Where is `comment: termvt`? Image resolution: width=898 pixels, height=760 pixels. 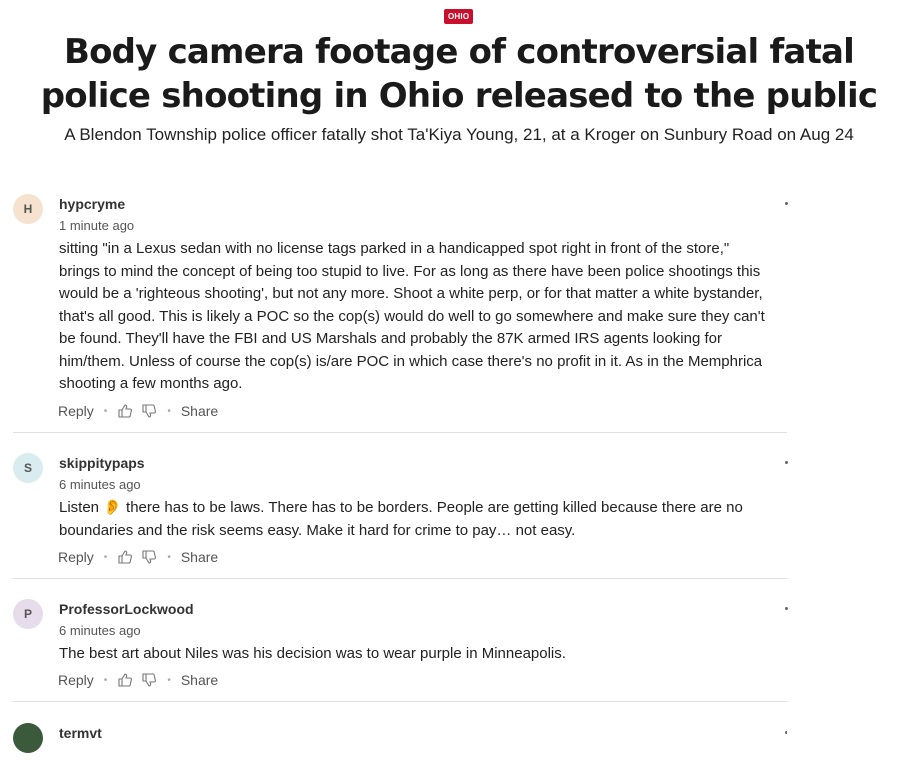 comment: termvt is located at coordinates (400, 741).